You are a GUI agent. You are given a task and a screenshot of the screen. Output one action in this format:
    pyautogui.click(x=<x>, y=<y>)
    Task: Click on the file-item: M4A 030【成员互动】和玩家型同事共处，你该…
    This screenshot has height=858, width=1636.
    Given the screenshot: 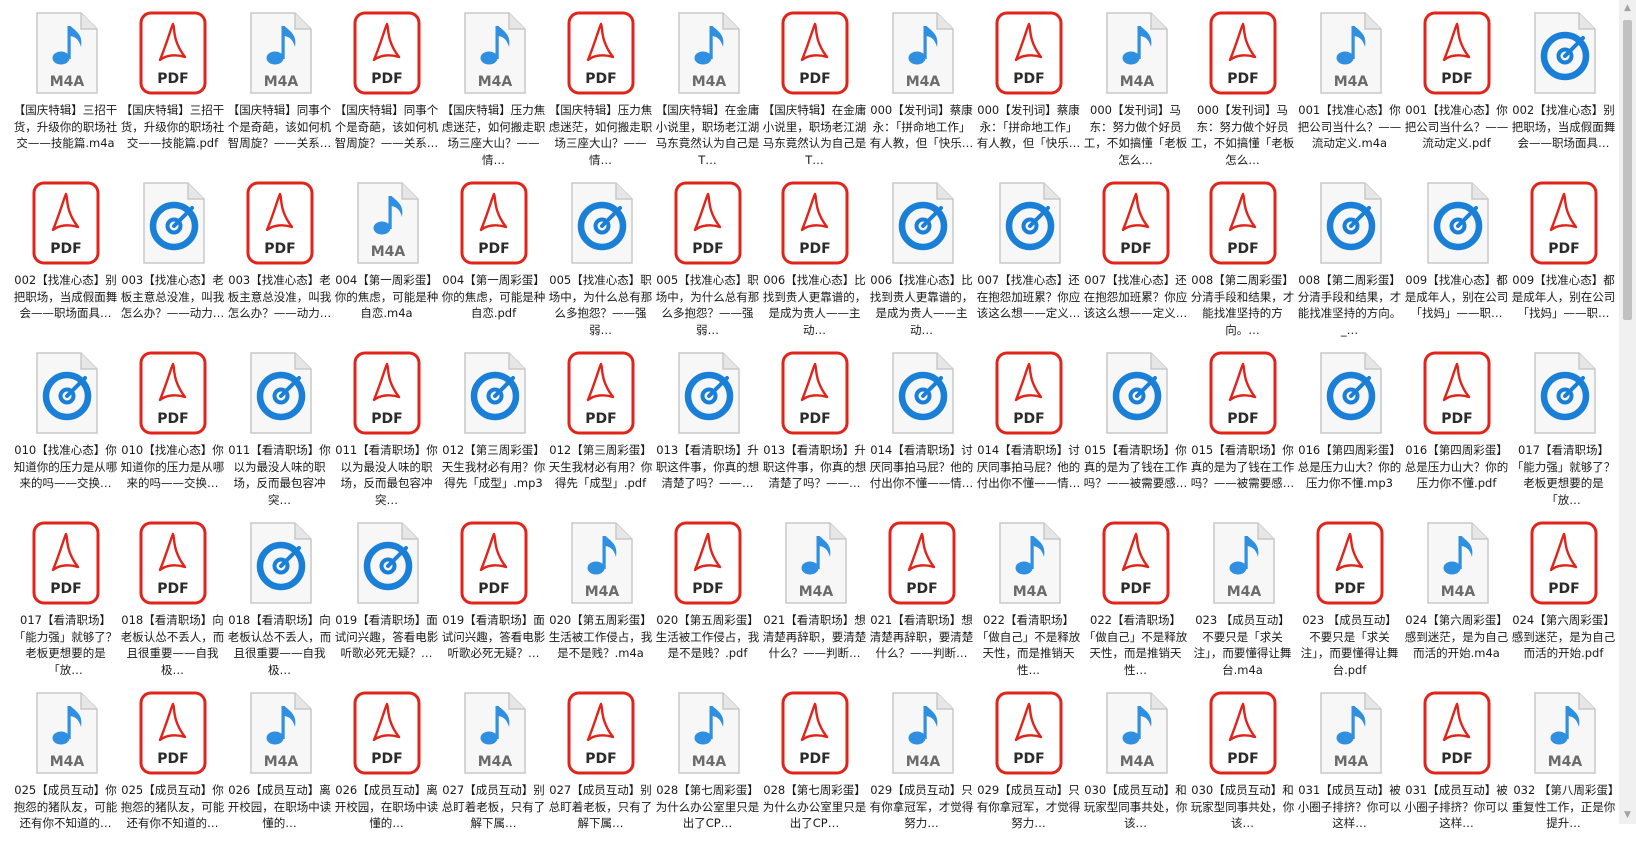 What is the action you would take?
    pyautogui.click(x=1135, y=773)
    